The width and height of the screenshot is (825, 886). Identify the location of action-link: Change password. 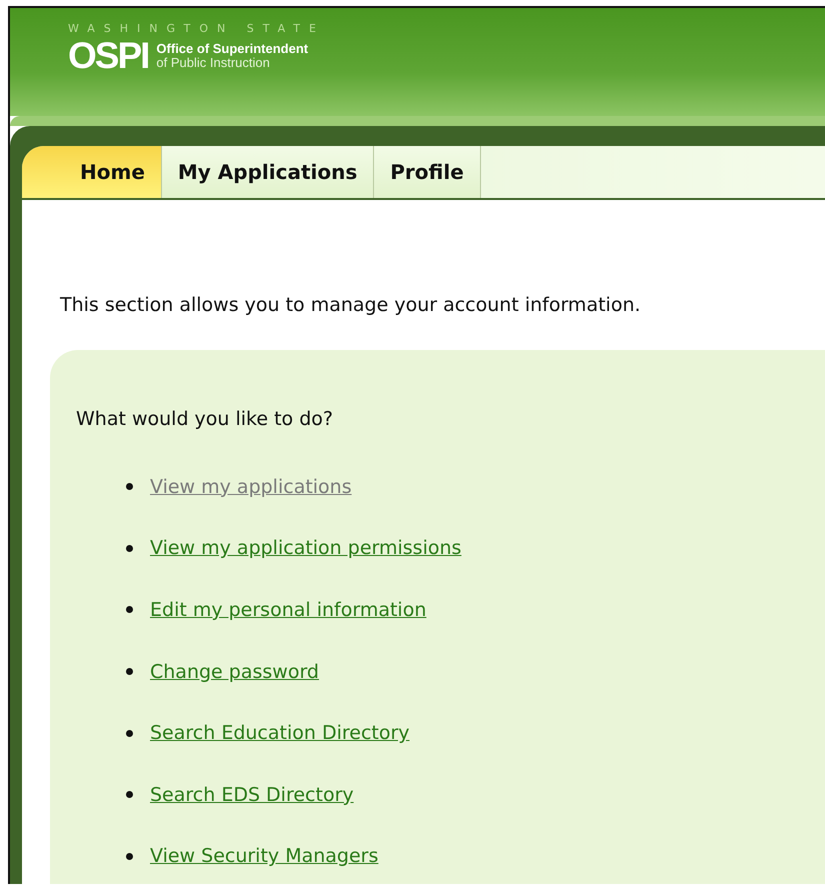
(234, 671).